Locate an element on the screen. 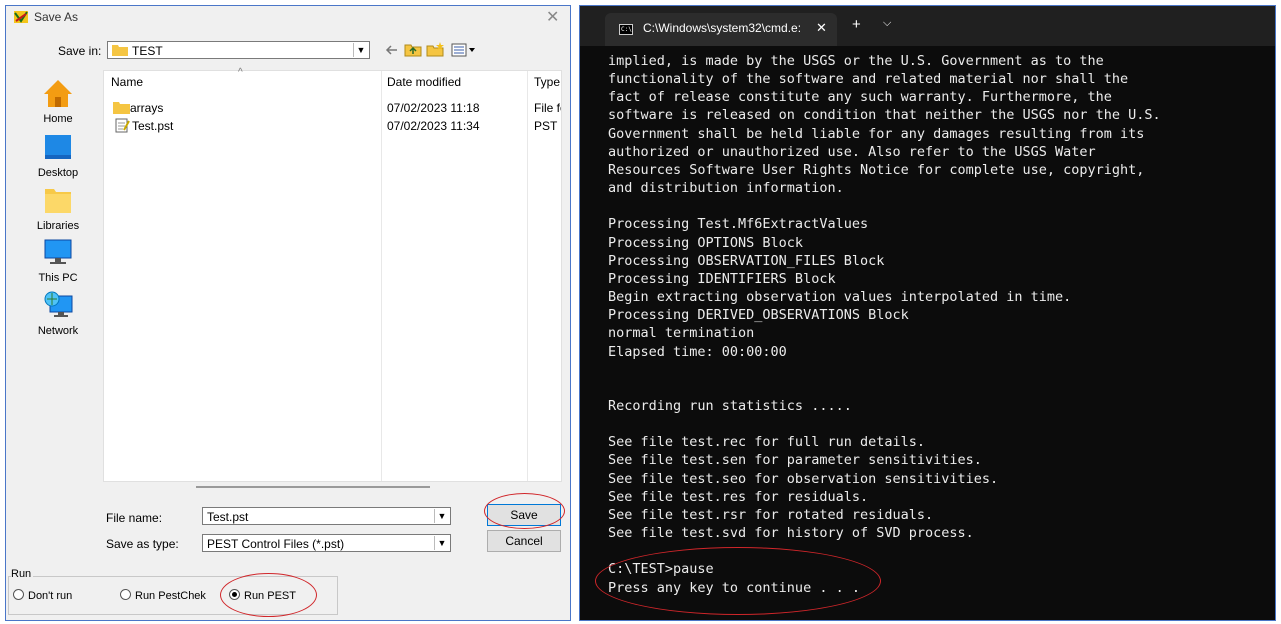 The image size is (1281, 624). place-label: Network is located at coordinates (58, 331).